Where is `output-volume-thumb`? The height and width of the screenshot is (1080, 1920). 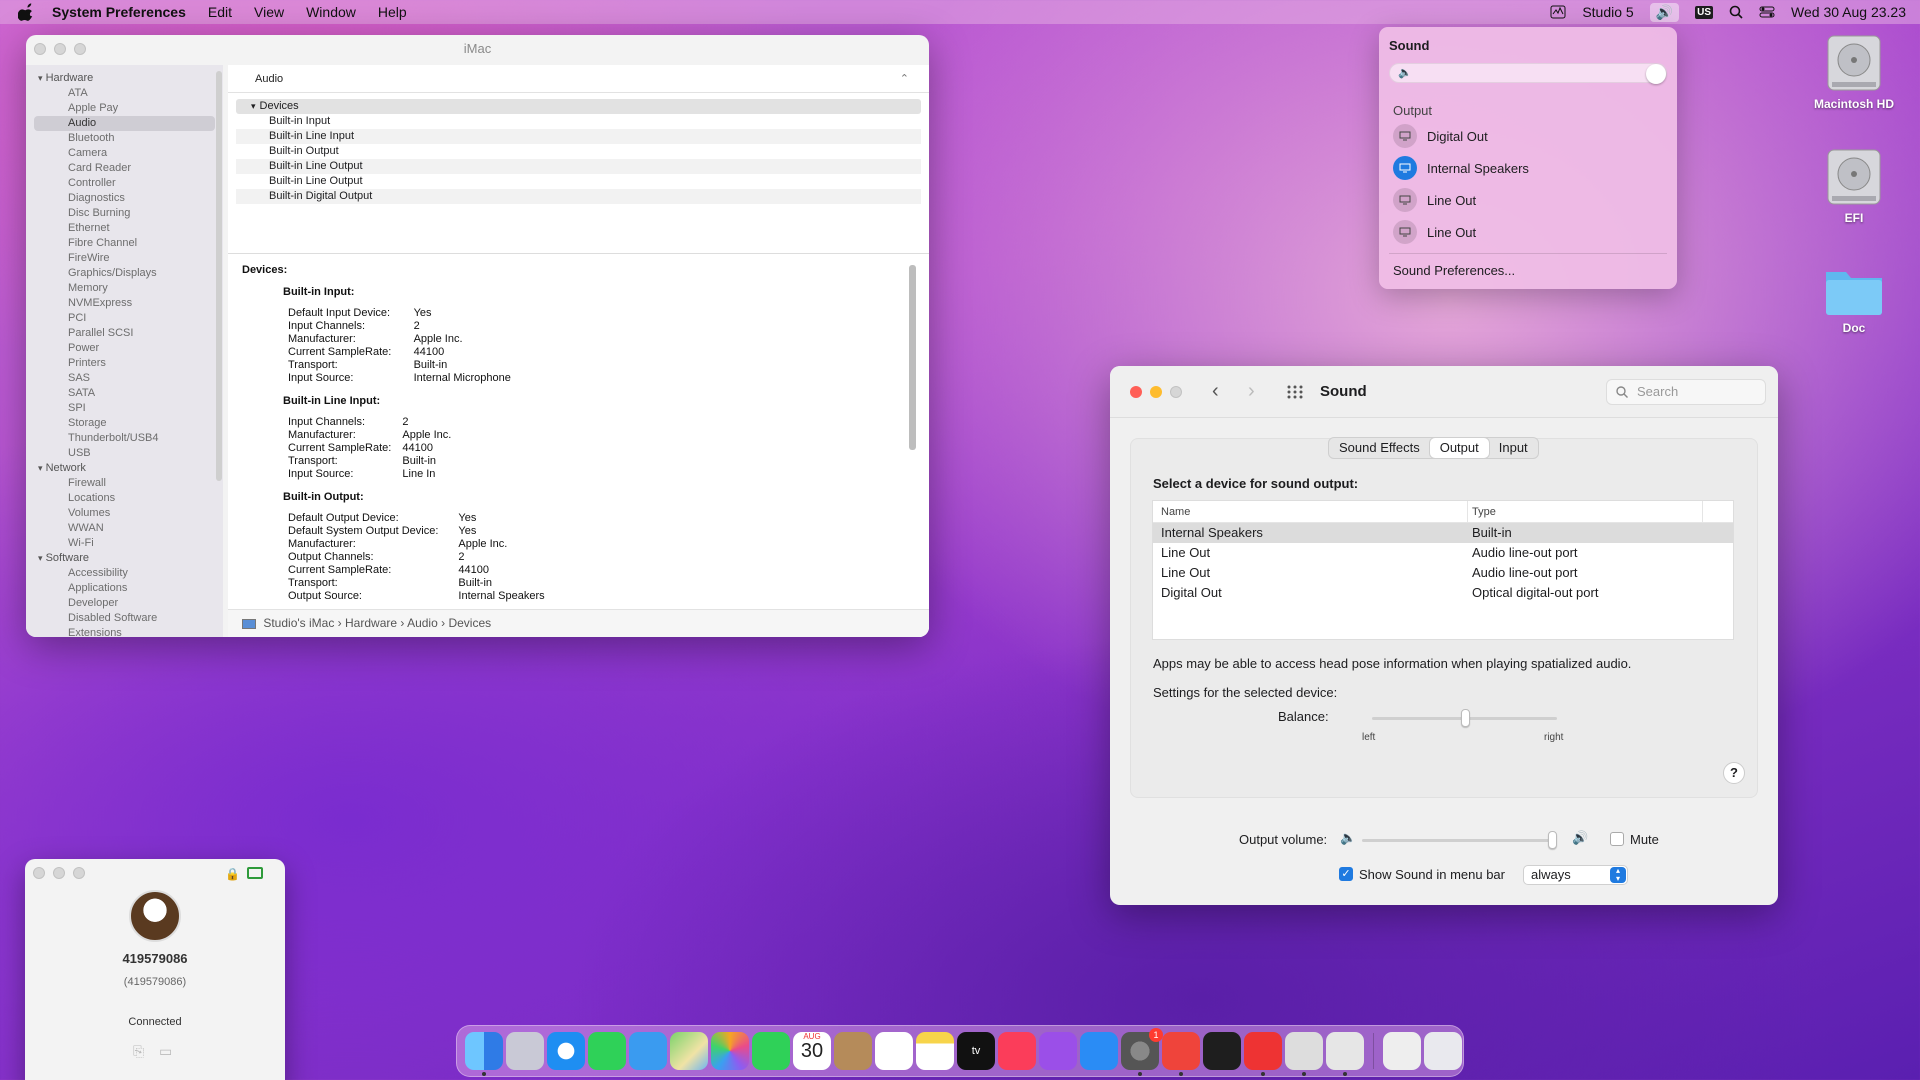 output-volume-thumb is located at coordinates (1552, 840).